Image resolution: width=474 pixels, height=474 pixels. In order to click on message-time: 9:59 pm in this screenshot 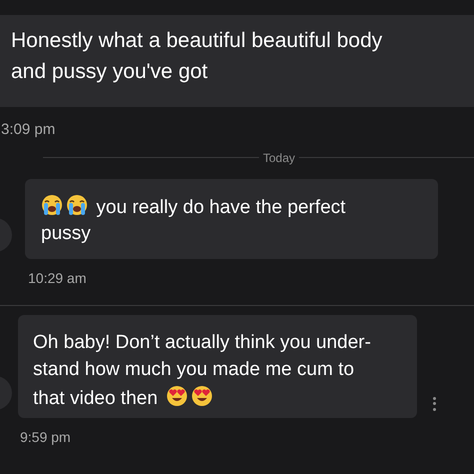, I will do `click(46, 437)`.